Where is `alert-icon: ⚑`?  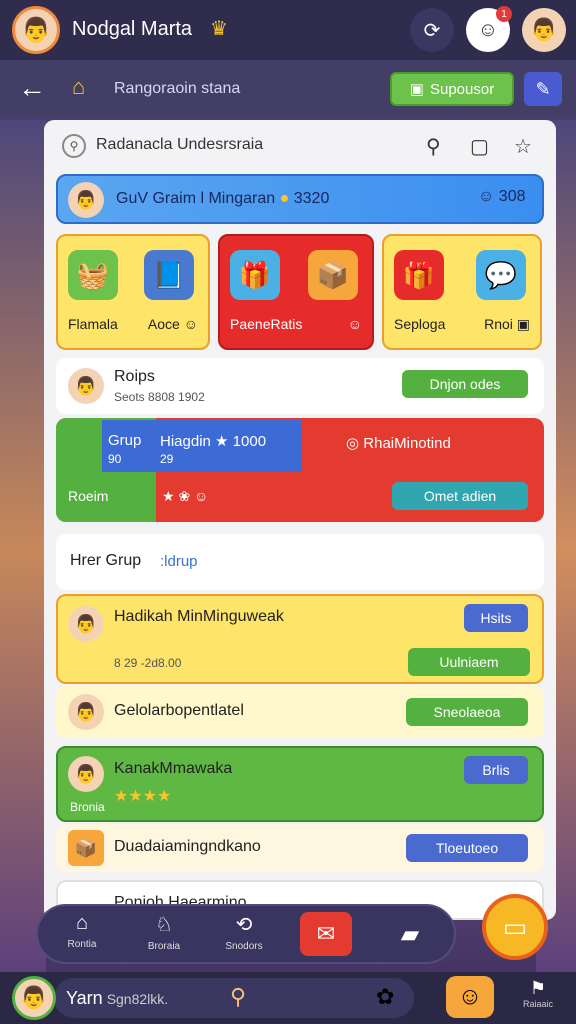
alert-icon: ⚑ is located at coordinates (538, 988).